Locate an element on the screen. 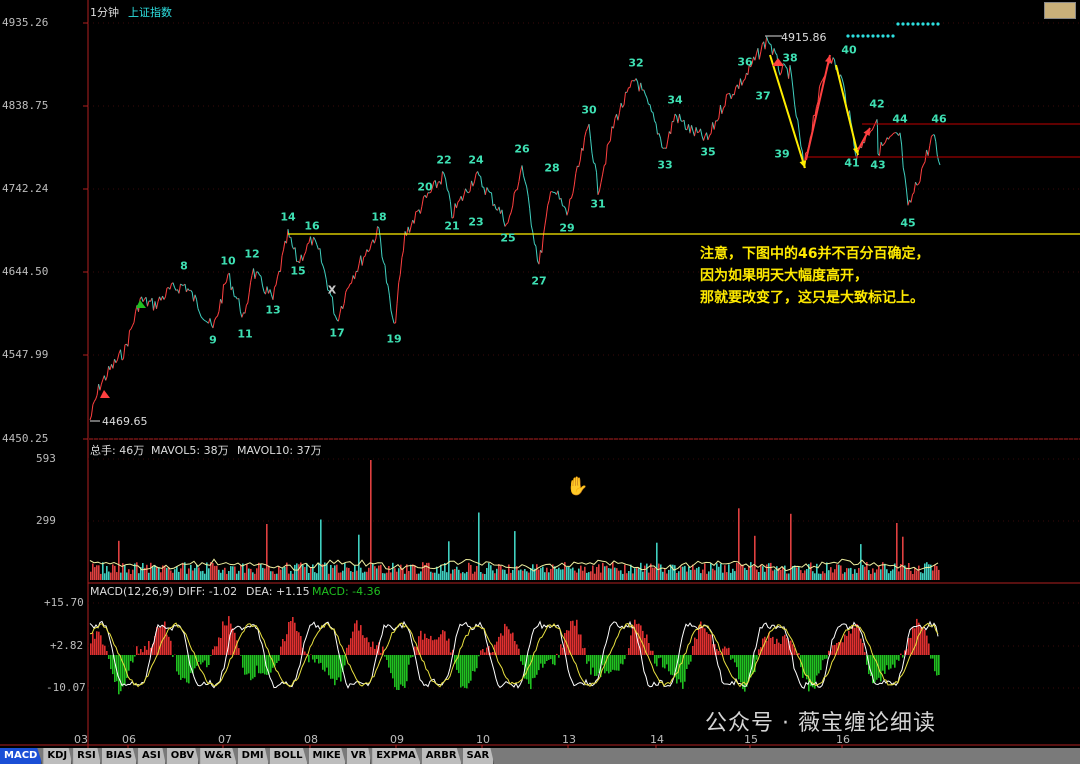 The width and height of the screenshot is (1080, 764). tab-expma: EXPMA is located at coordinates (396, 756).